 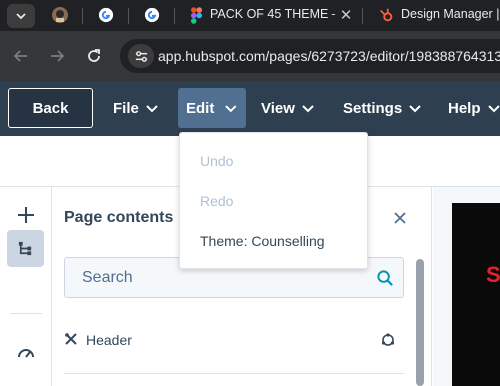 I want to click on rail-divider, so click(x=26, y=313).